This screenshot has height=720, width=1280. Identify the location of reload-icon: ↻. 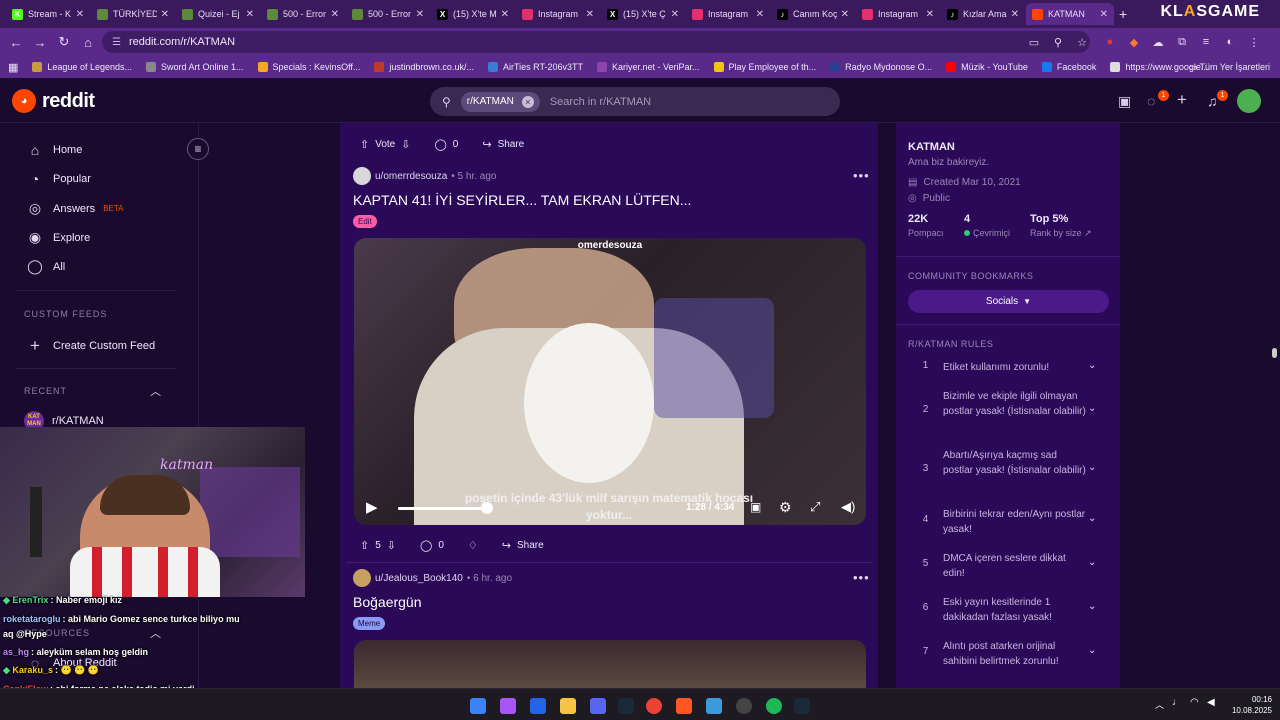
(64, 42).